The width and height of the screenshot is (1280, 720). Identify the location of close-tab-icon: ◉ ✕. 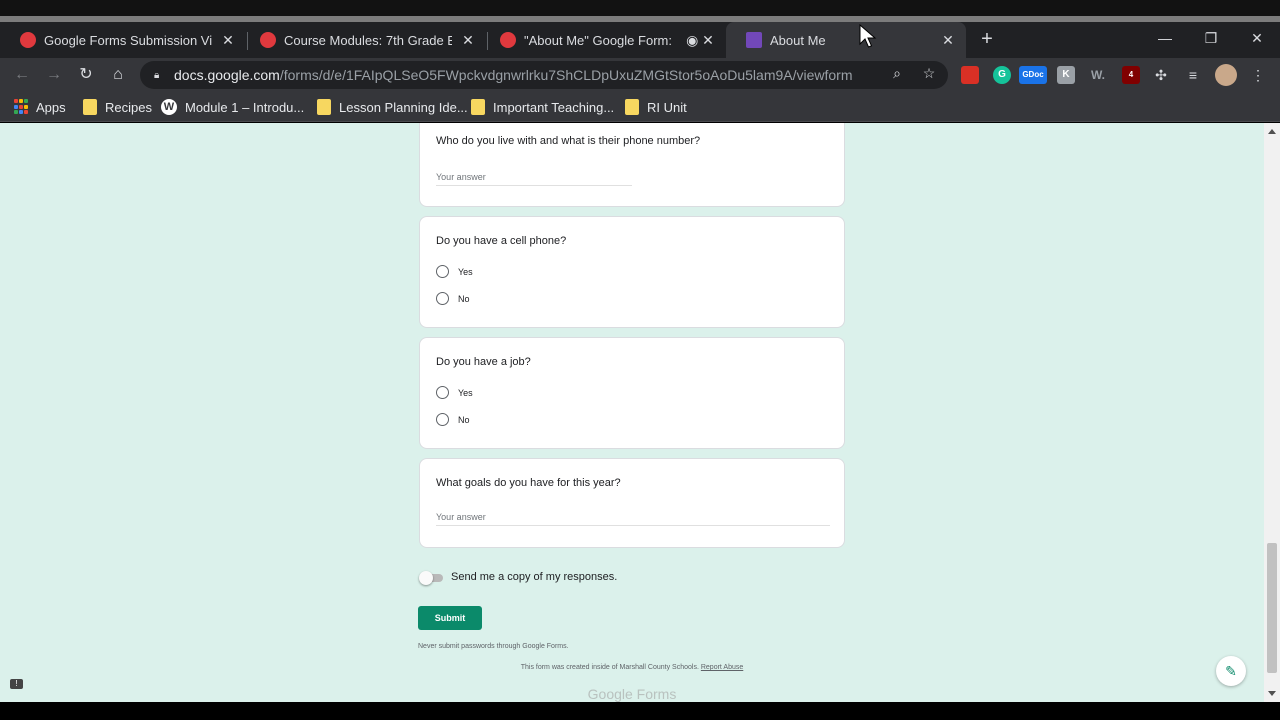
(700, 40).